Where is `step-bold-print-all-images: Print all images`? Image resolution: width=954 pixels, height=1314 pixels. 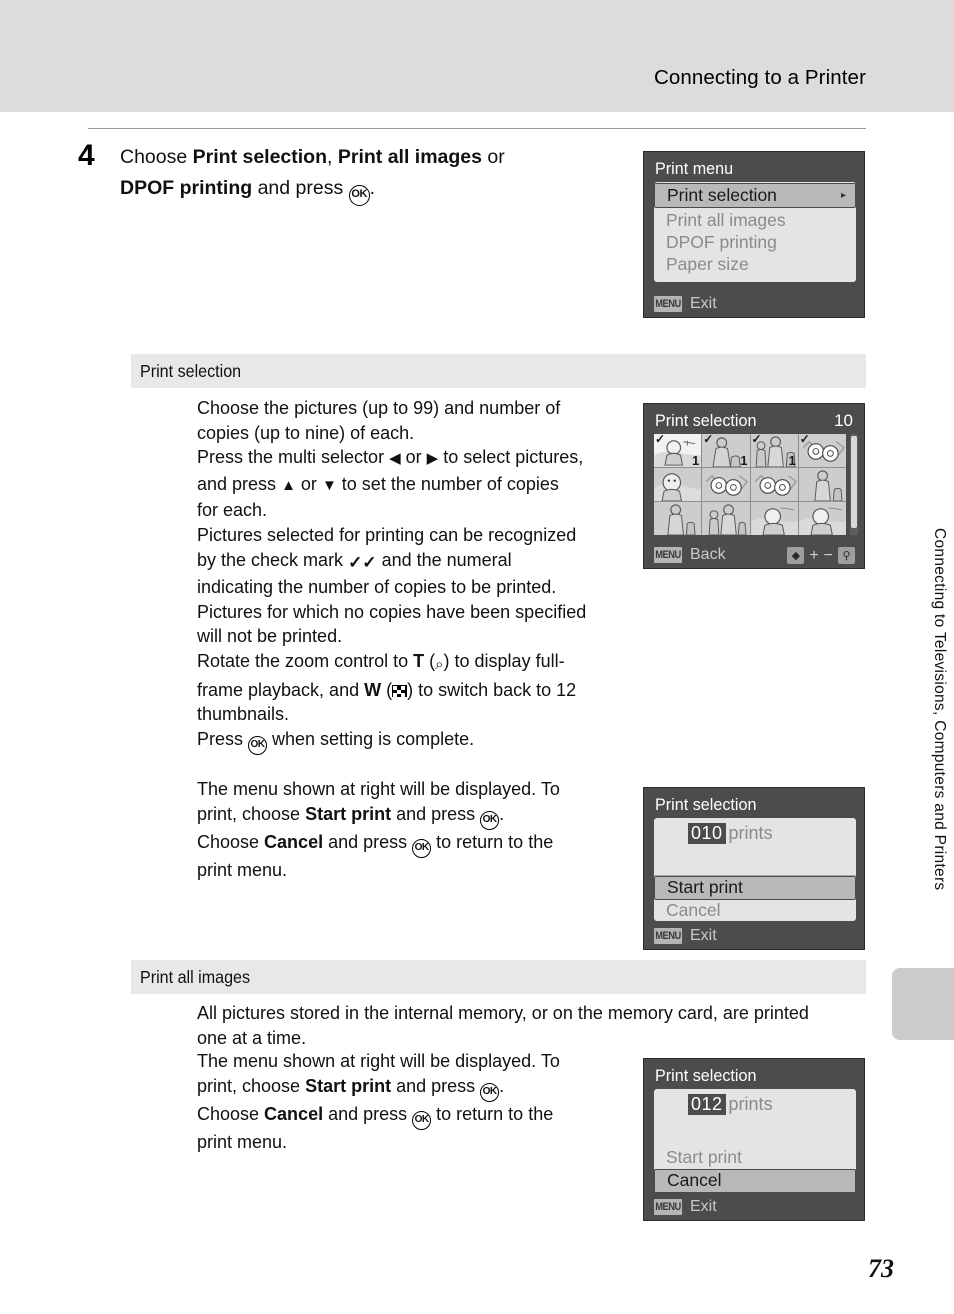 step-bold-print-all-images: Print all images is located at coordinates (409, 157).